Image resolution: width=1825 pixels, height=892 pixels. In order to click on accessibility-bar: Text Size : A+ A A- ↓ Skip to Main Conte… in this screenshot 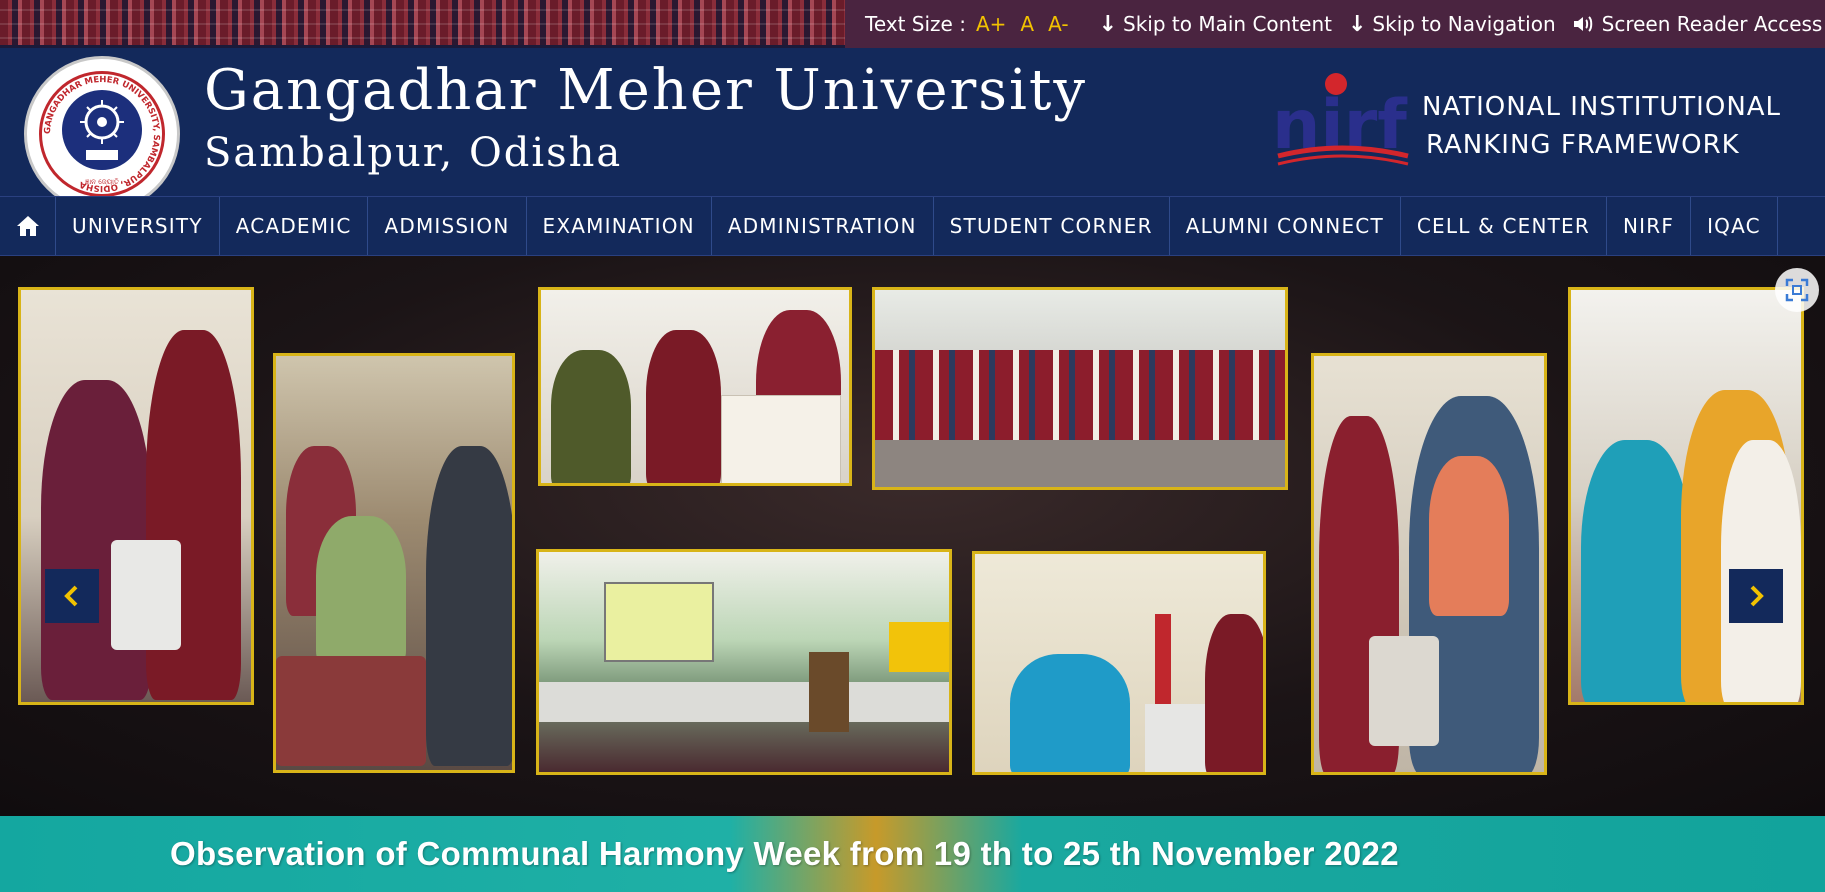, I will do `click(1335, 24)`.